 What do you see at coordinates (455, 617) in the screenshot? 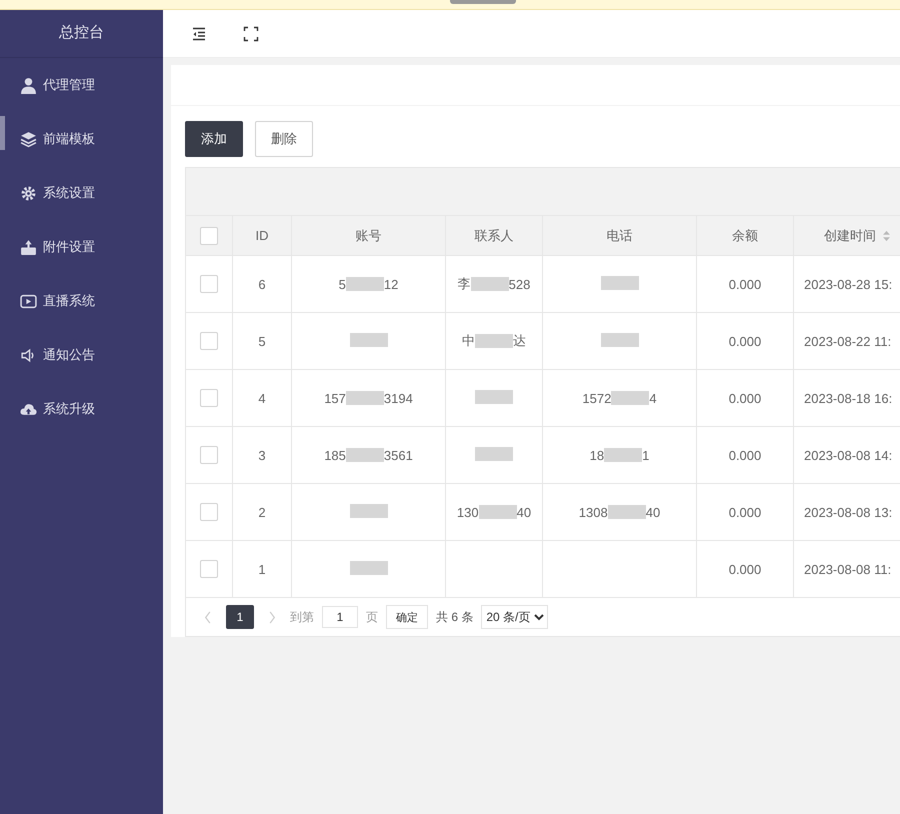
I see `total-count: 共 6 条` at bounding box center [455, 617].